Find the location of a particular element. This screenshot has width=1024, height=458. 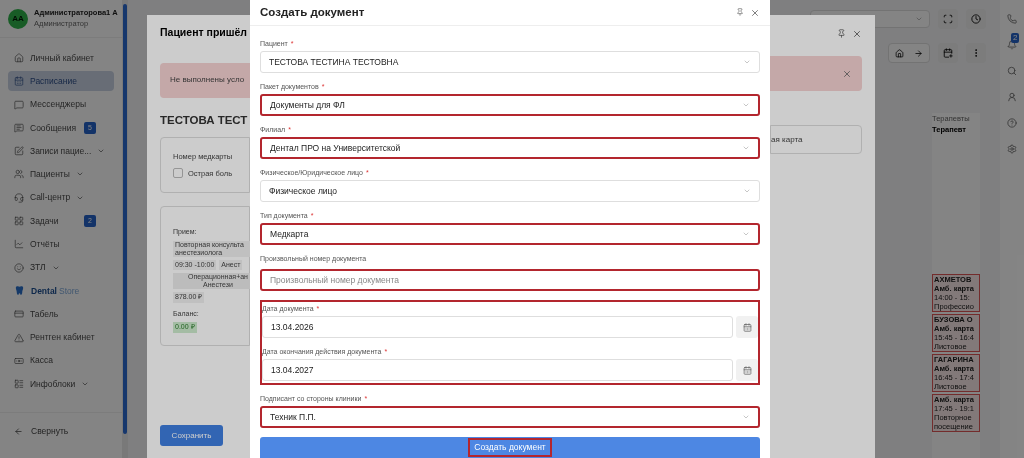

chart-icon is located at coordinates (19, 244).